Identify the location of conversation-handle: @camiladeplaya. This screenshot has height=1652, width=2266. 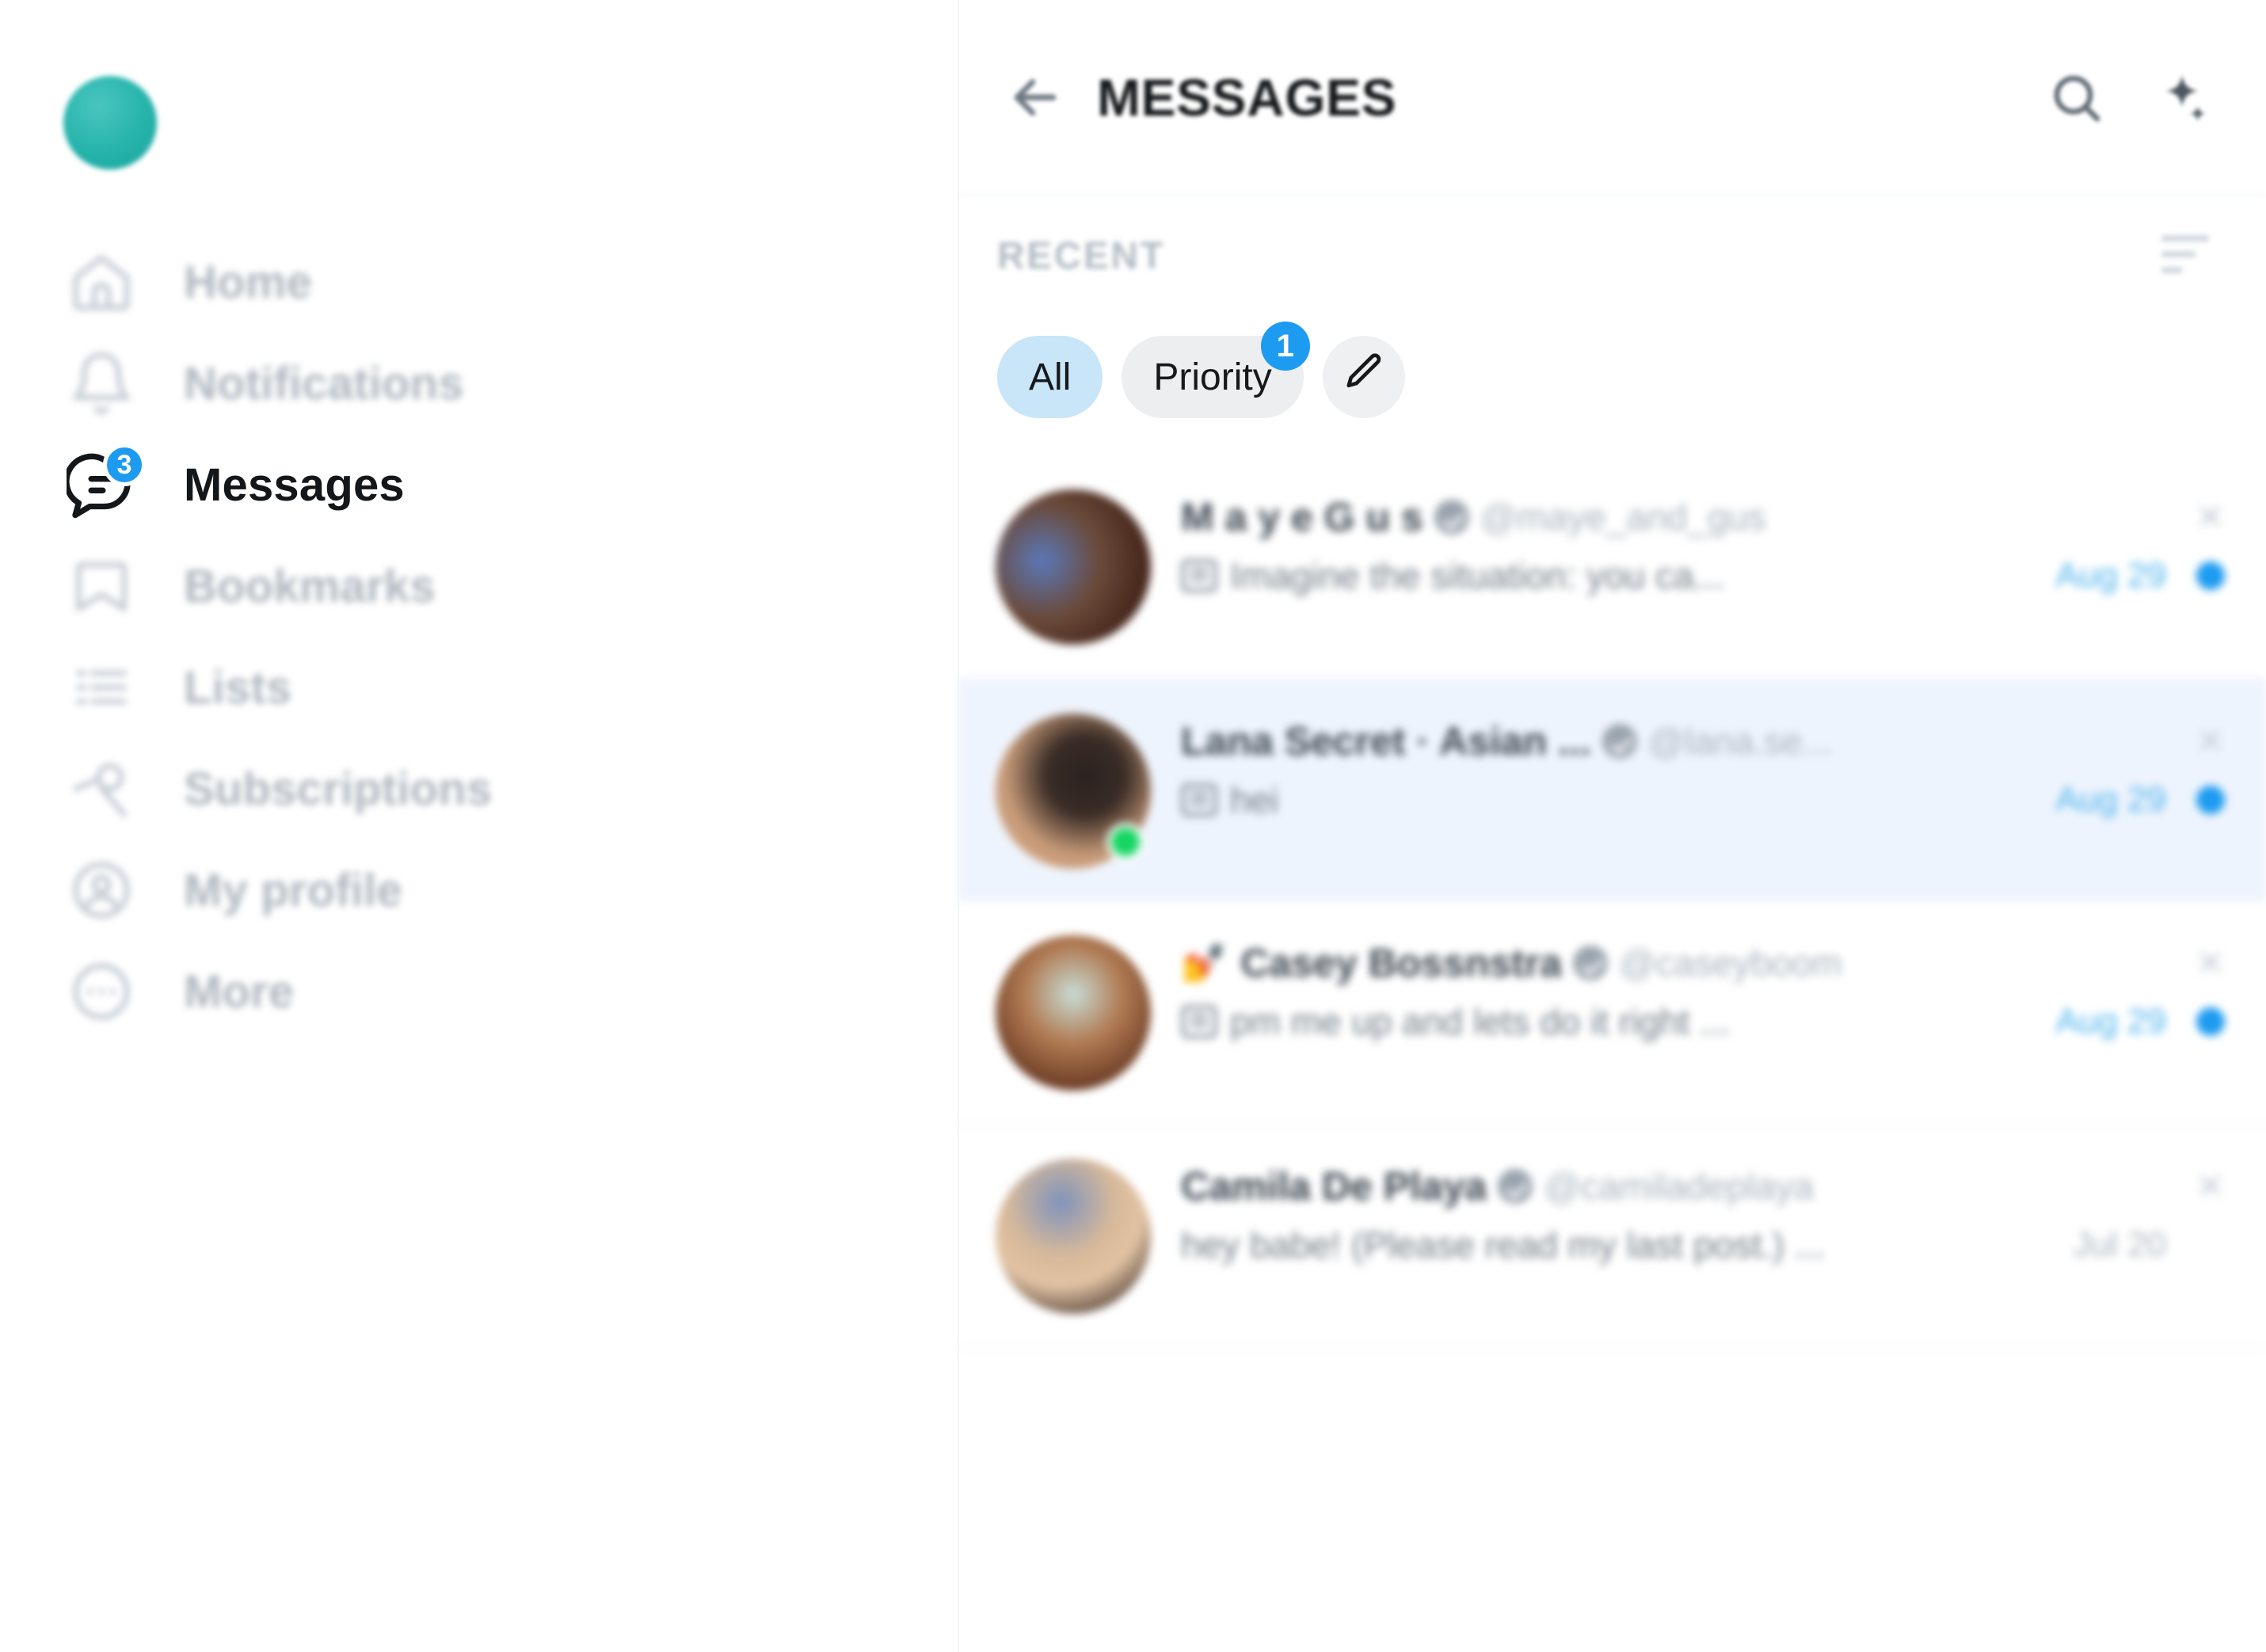
(1679, 1186).